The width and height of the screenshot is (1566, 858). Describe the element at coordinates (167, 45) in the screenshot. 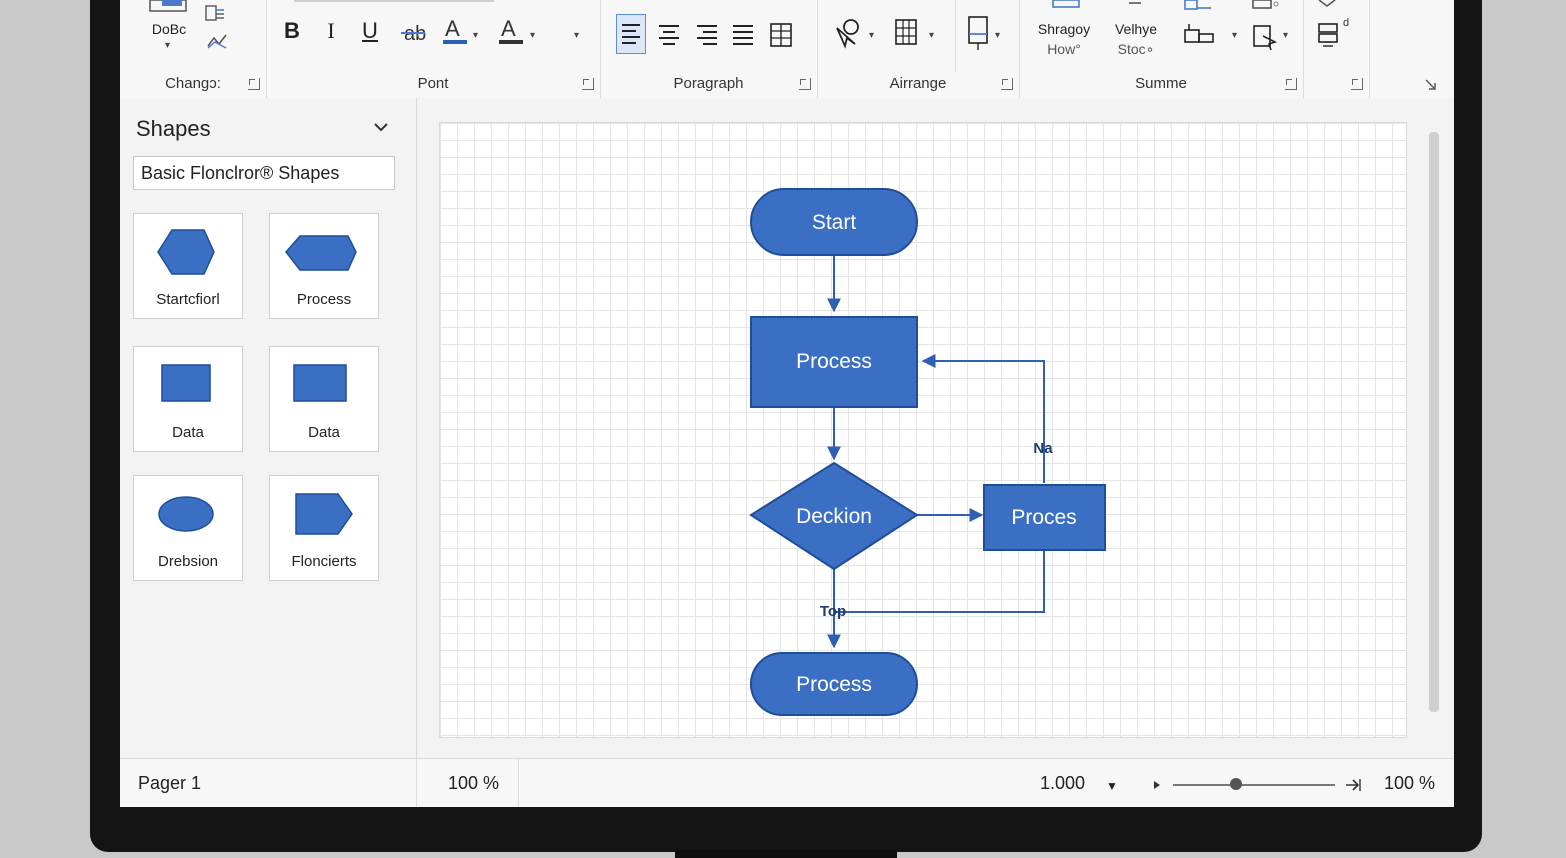

I see `dobc-dropdown-caret: ▾` at that location.